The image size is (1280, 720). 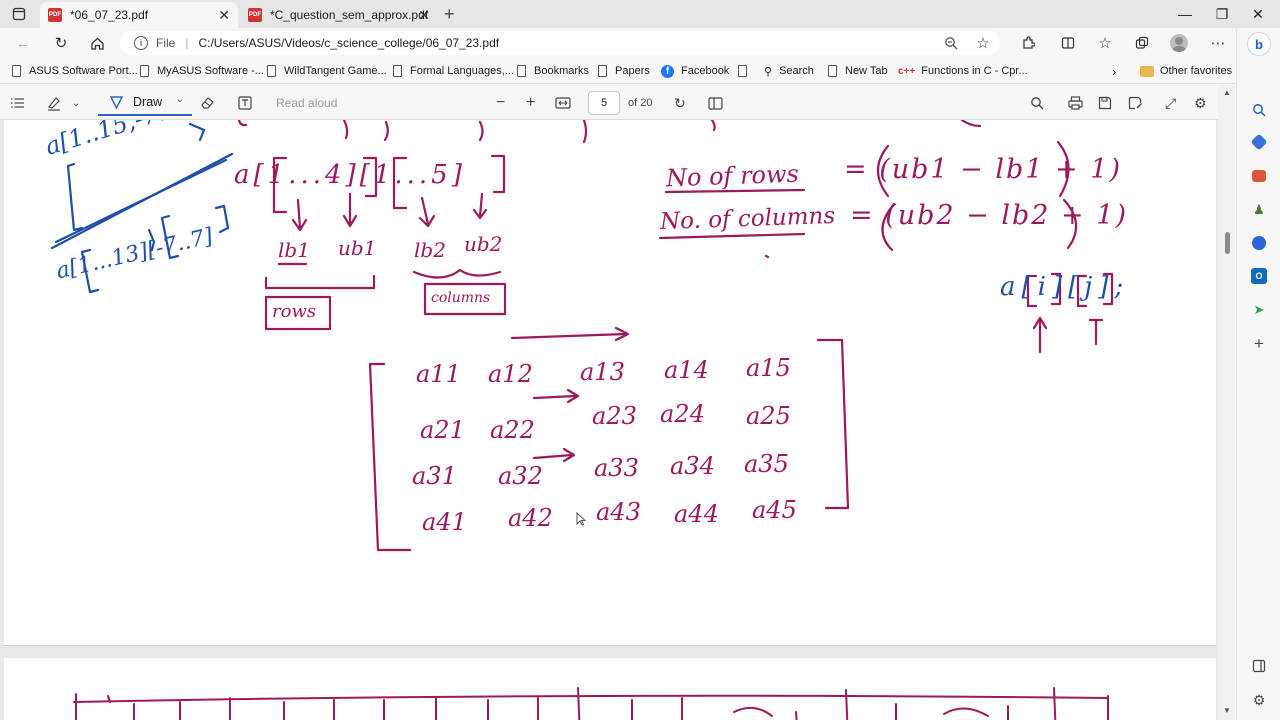 I want to click on outlook-icon: O, so click(x=1259, y=276).